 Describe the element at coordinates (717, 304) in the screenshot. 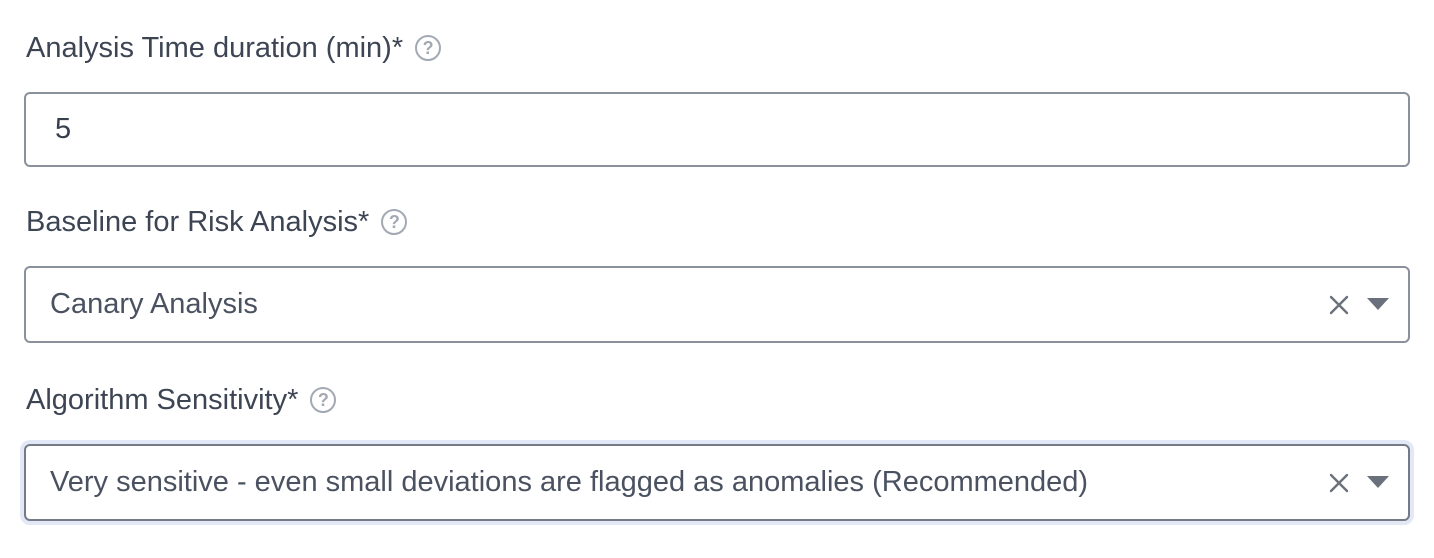

I see `baseline-select: Canary Analysis` at that location.